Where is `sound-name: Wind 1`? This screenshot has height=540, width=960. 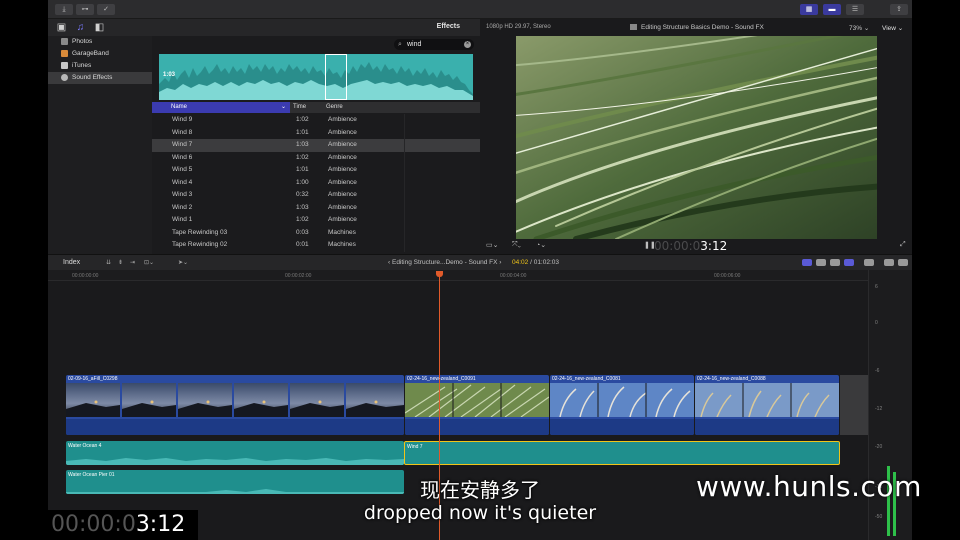 sound-name: Wind 1 is located at coordinates (182, 219).